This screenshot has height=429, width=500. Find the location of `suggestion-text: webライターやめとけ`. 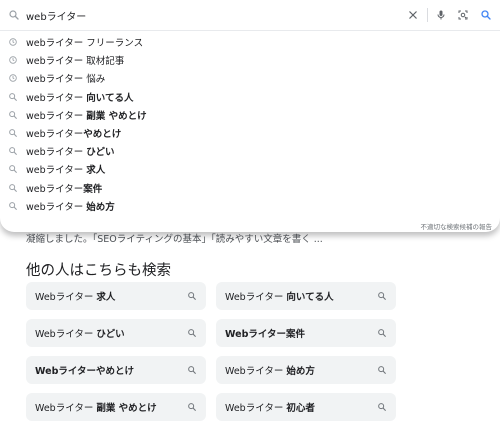

suggestion-text: webライターやめとけ is located at coordinates (73, 133).